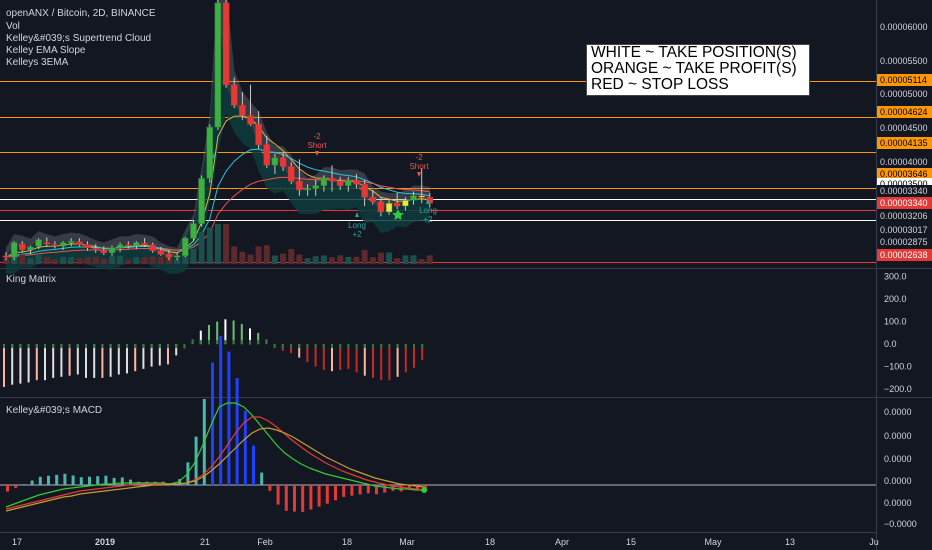 The width and height of the screenshot is (932, 550). What do you see at coordinates (78, 38) in the screenshot?
I see `study-supertrend-cloud: Kelley&#039;s Supertrend Cloud` at bounding box center [78, 38].